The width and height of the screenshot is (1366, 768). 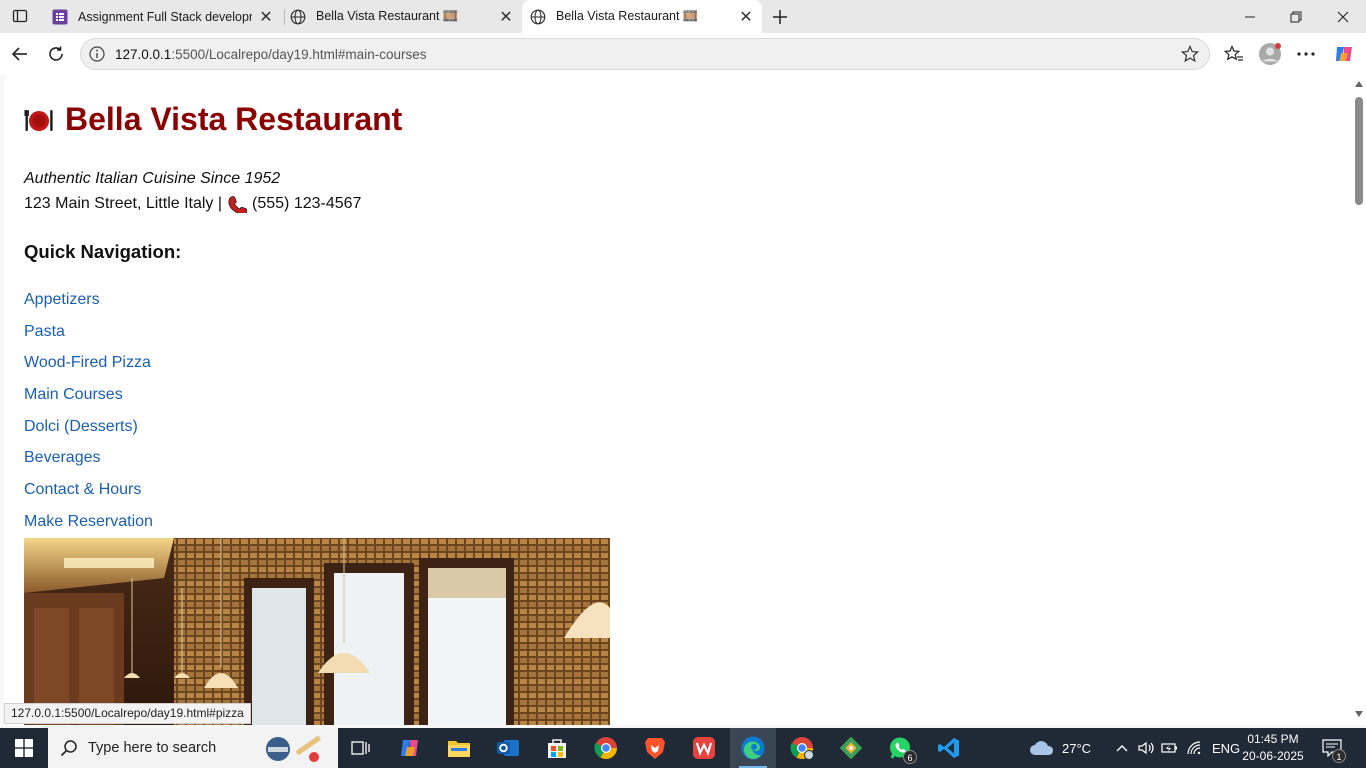 What do you see at coordinates (910, 757) in the screenshot?
I see `whatsapp-unread-badge: 6` at bounding box center [910, 757].